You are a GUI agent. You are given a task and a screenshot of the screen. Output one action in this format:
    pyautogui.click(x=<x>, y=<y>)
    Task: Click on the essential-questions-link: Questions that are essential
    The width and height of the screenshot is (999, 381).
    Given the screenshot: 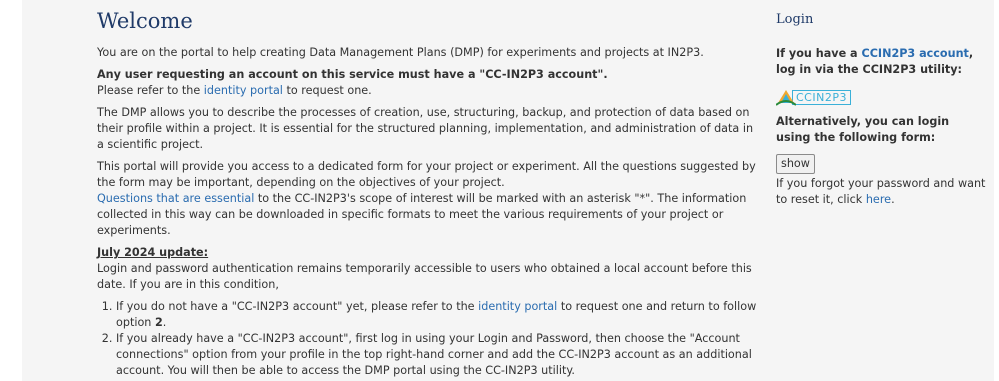 What is the action you would take?
    pyautogui.click(x=175, y=198)
    